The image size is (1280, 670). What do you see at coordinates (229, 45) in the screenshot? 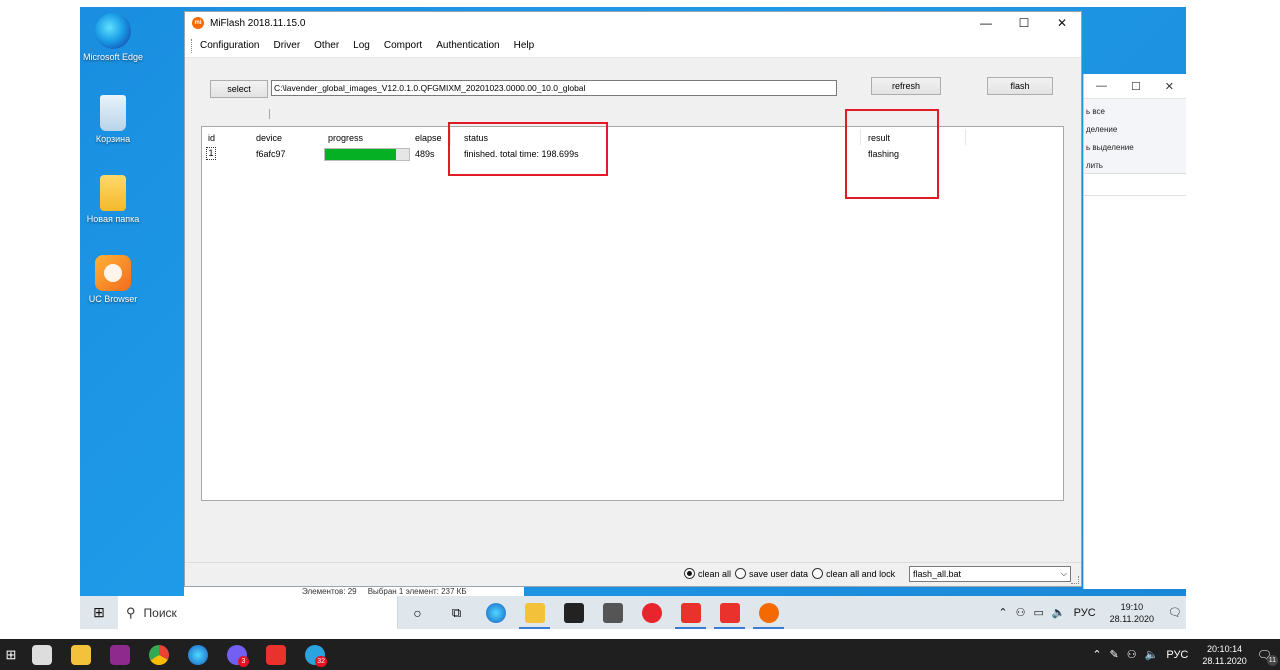
I see `menu-configuration: Configuration` at bounding box center [229, 45].